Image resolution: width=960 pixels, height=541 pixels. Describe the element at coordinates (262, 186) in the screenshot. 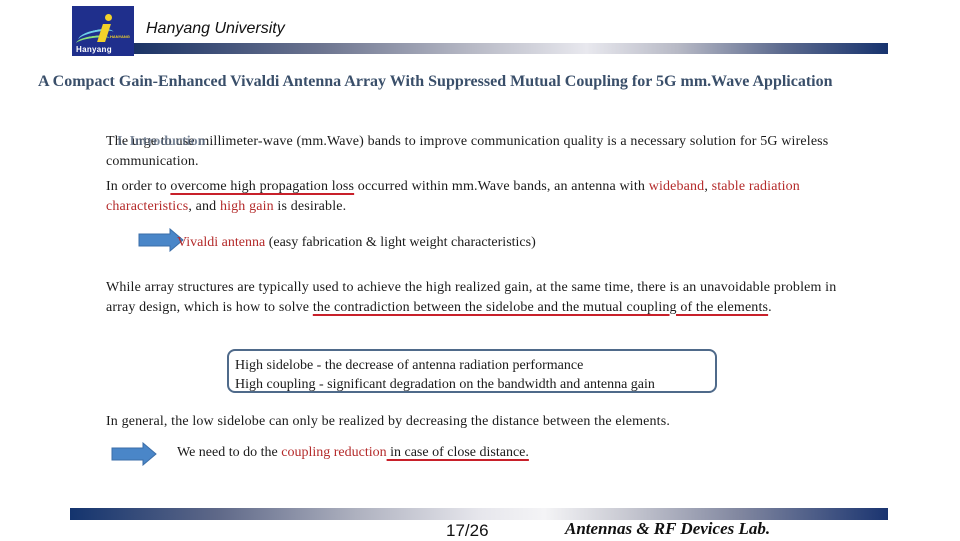

I see `underlined-text: overcome high propagation loss` at that location.